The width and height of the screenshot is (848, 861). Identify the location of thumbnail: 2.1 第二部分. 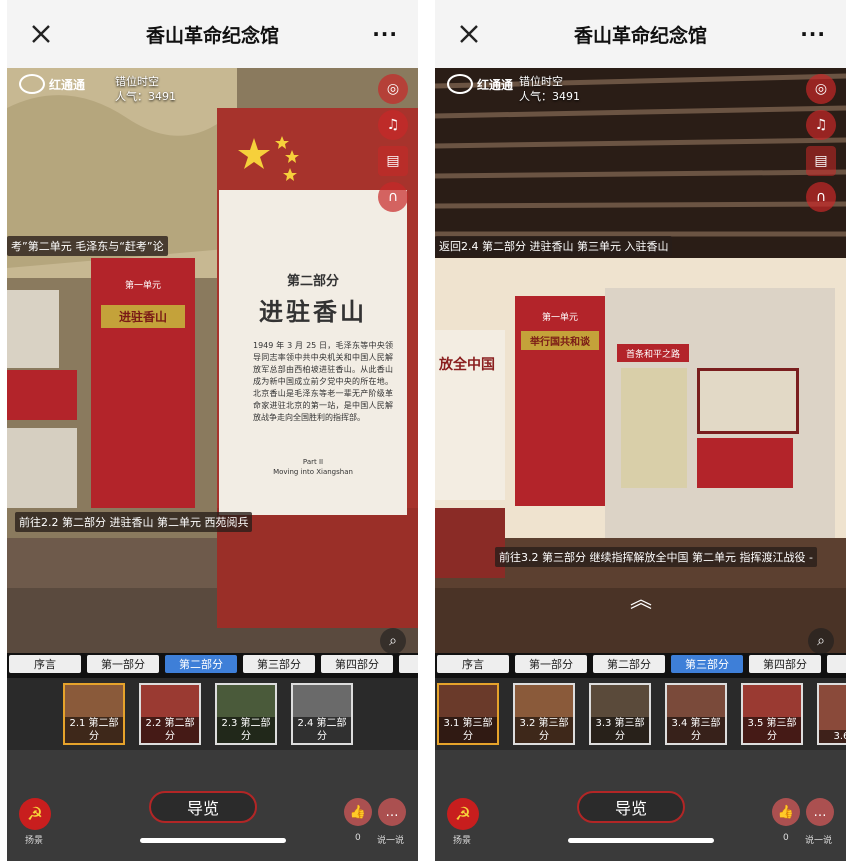
(94, 714).